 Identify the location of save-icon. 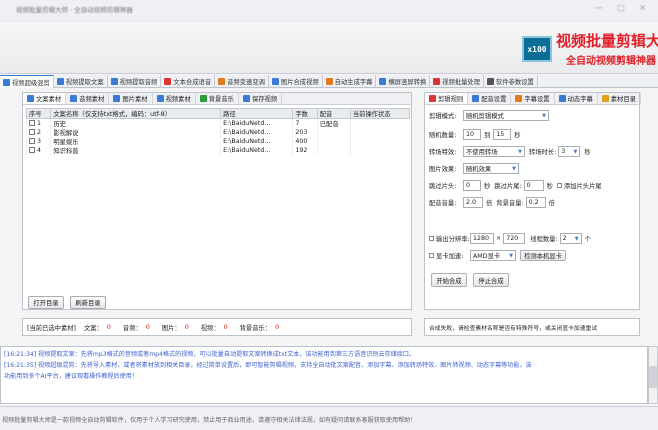
(246, 98).